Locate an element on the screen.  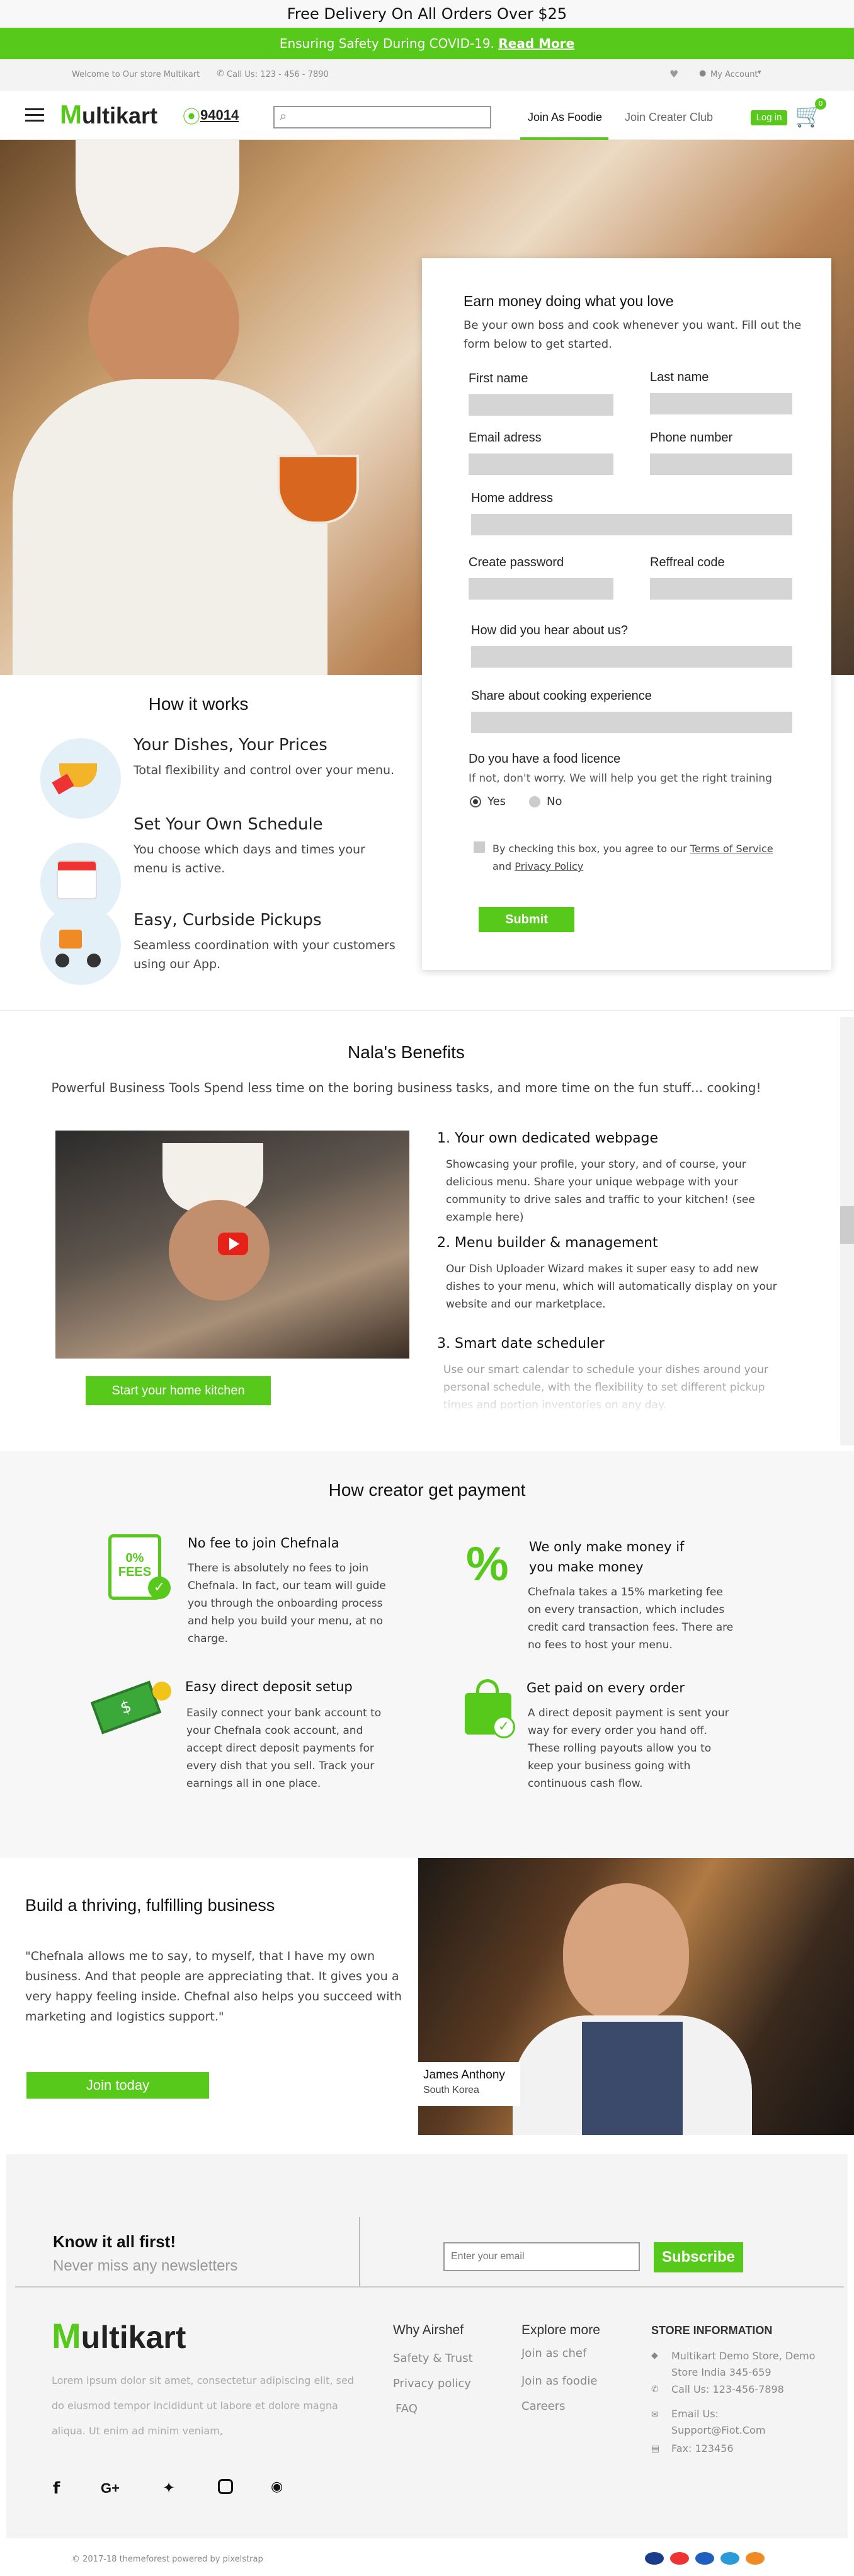
footer-link-join-foodie: Join as foodie is located at coordinates (559, 2381).